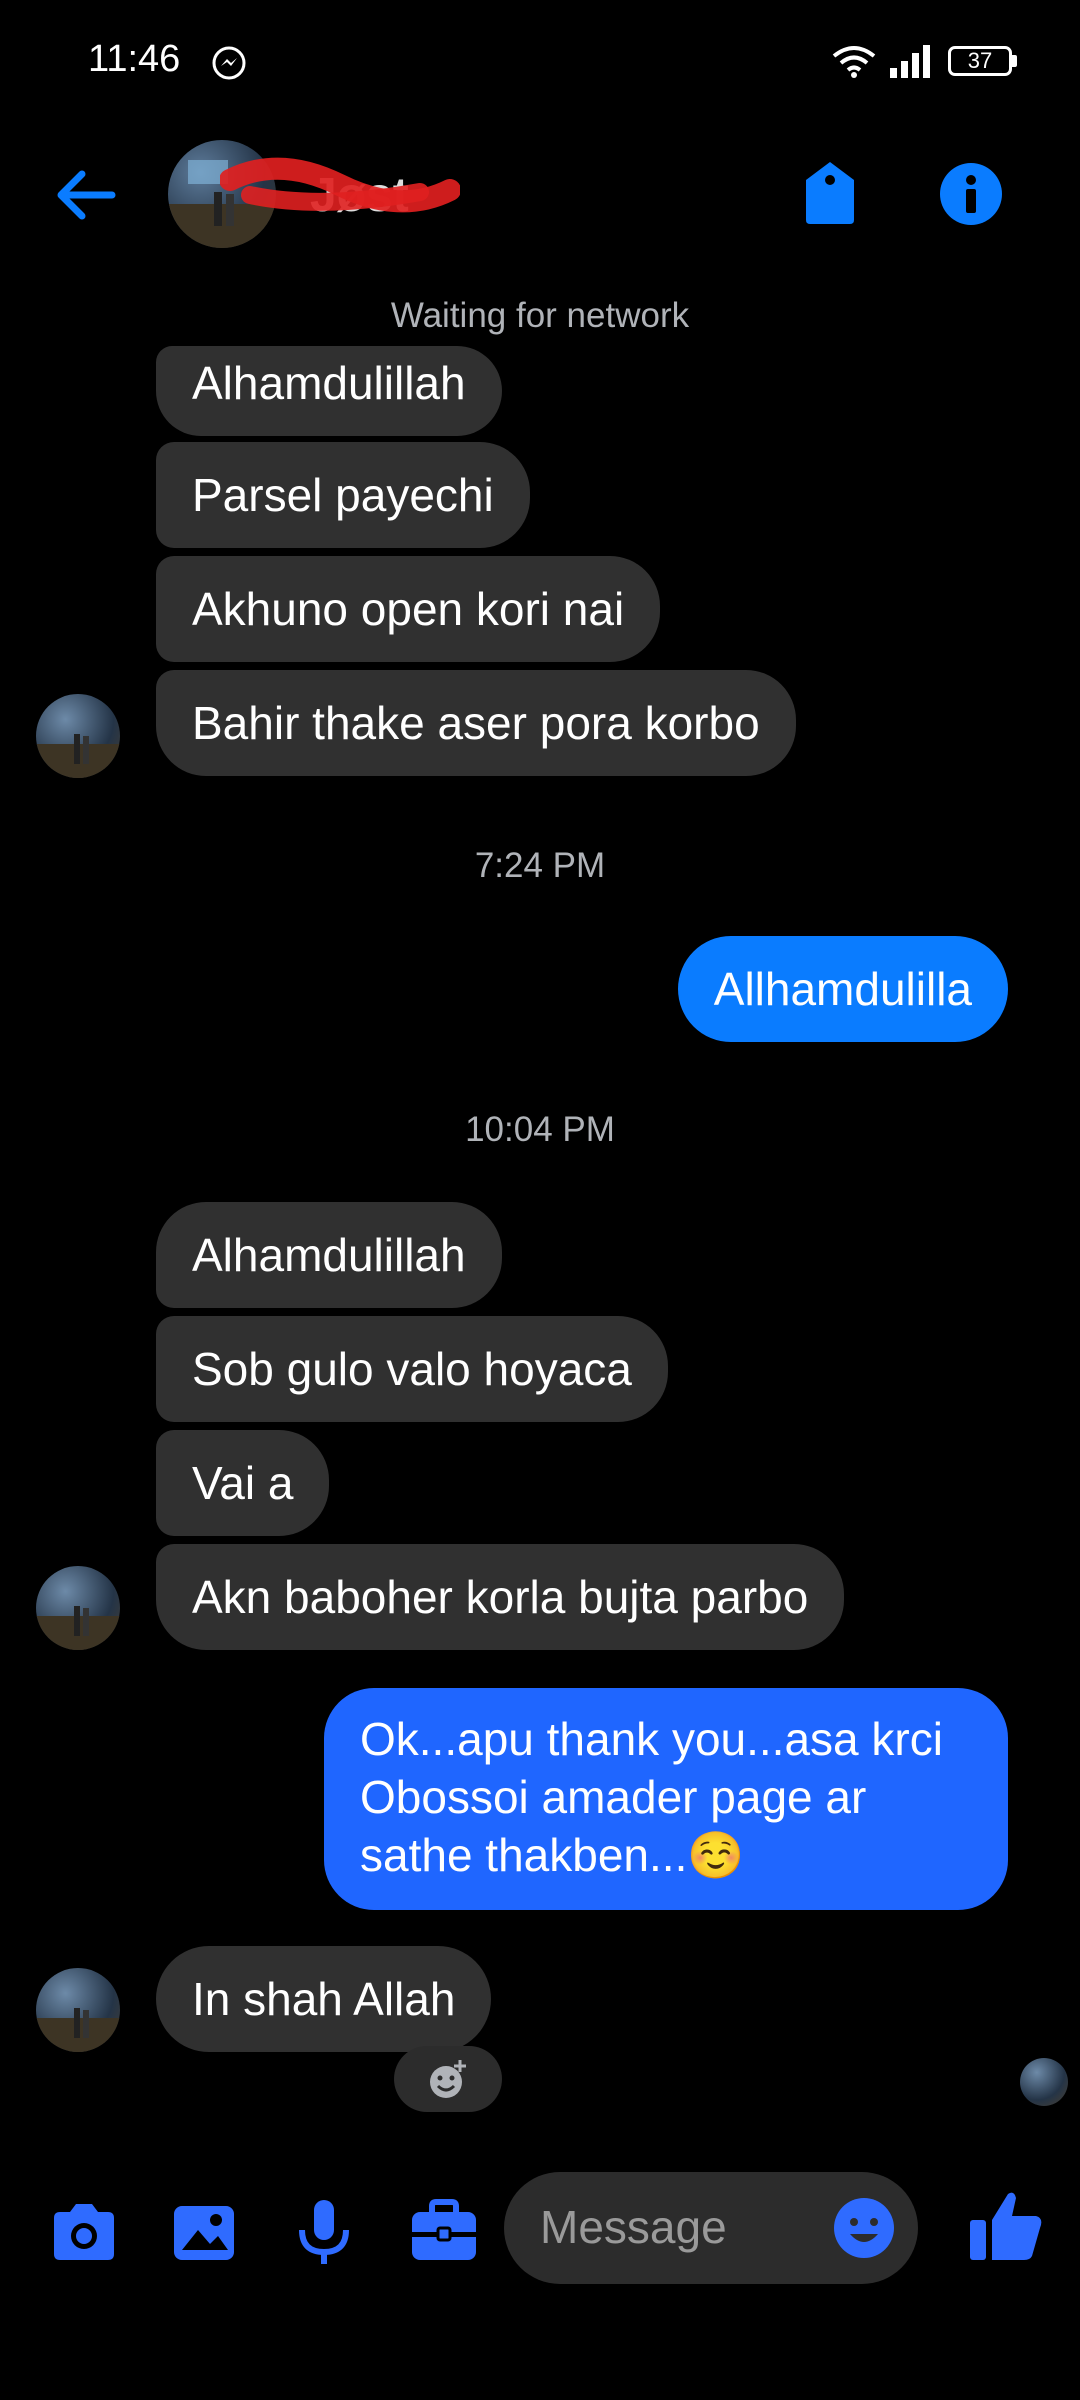  I want to click on message-bubble: Bahir thake aser pora korbo, so click(476, 723).